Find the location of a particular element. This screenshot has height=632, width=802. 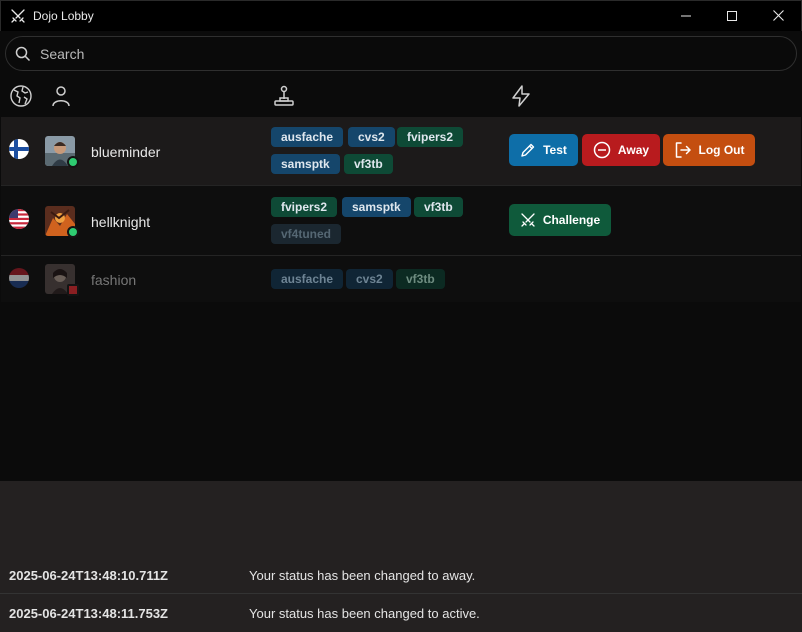

flag-finland-icon is located at coordinates (19, 149).